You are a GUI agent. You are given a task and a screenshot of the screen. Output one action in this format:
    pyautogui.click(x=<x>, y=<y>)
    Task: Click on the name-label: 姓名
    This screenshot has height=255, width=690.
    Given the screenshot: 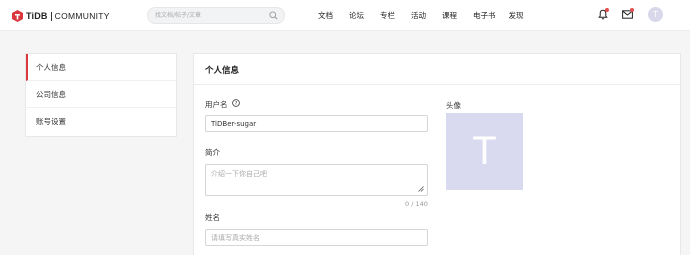 What is the action you would take?
    pyautogui.click(x=212, y=217)
    